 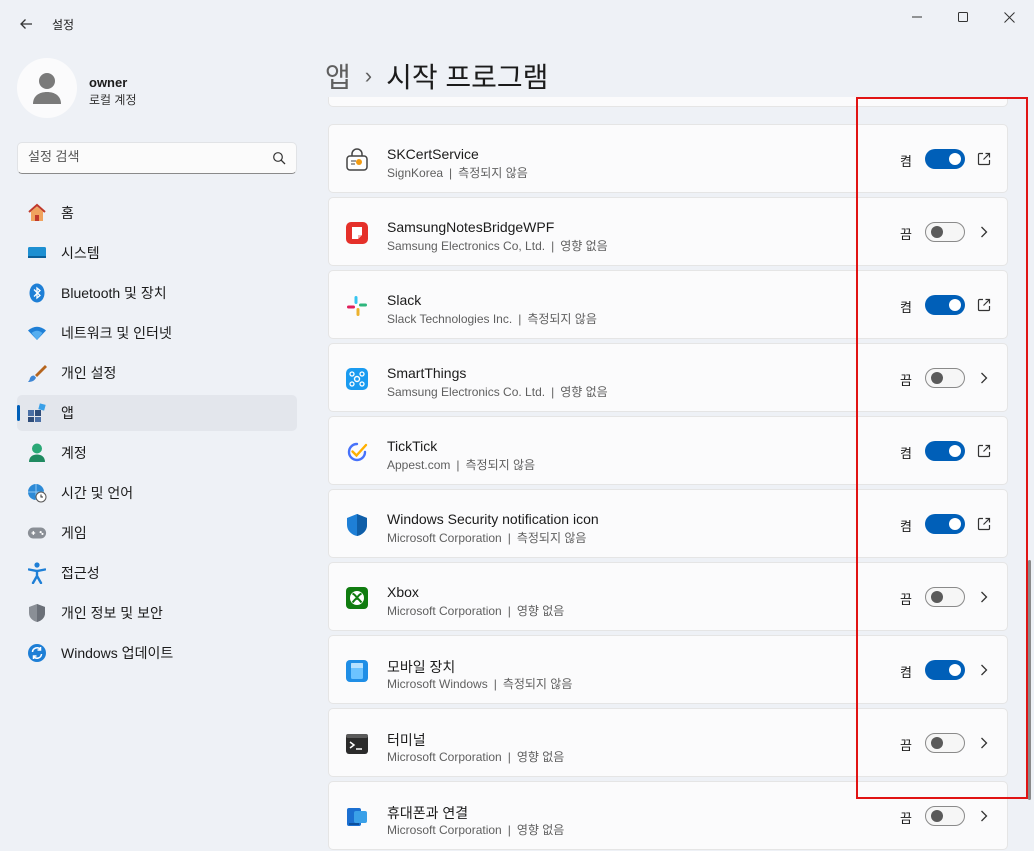 I want to click on sidebar-item-apps: 앱, so click(x=157, y=413).